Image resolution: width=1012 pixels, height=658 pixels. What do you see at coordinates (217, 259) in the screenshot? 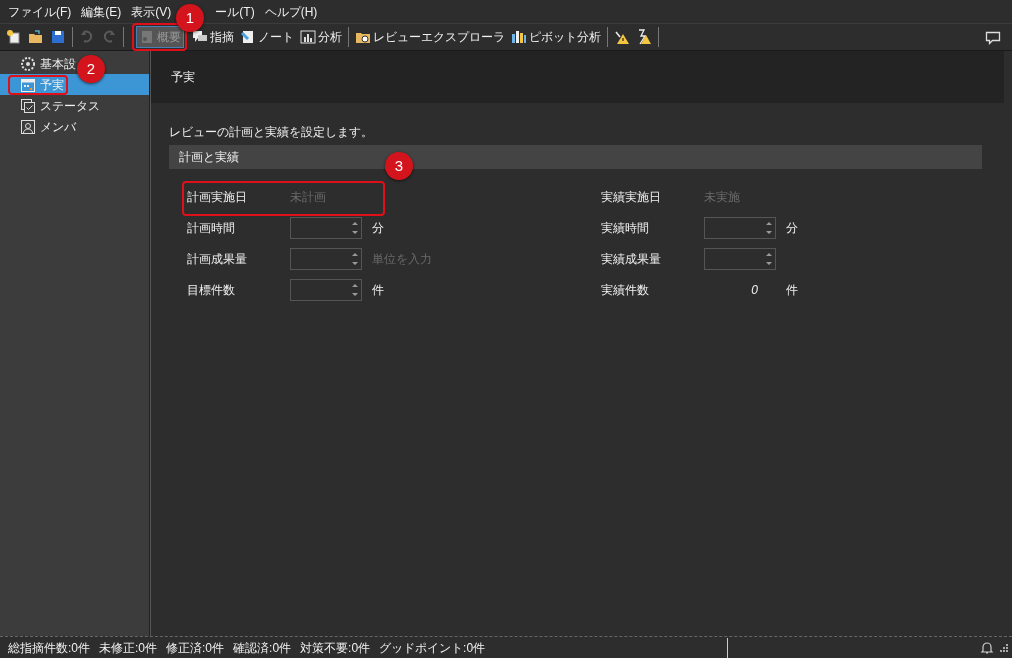
I see `field-label: 計画成果量` at bounding box center [217, 259].